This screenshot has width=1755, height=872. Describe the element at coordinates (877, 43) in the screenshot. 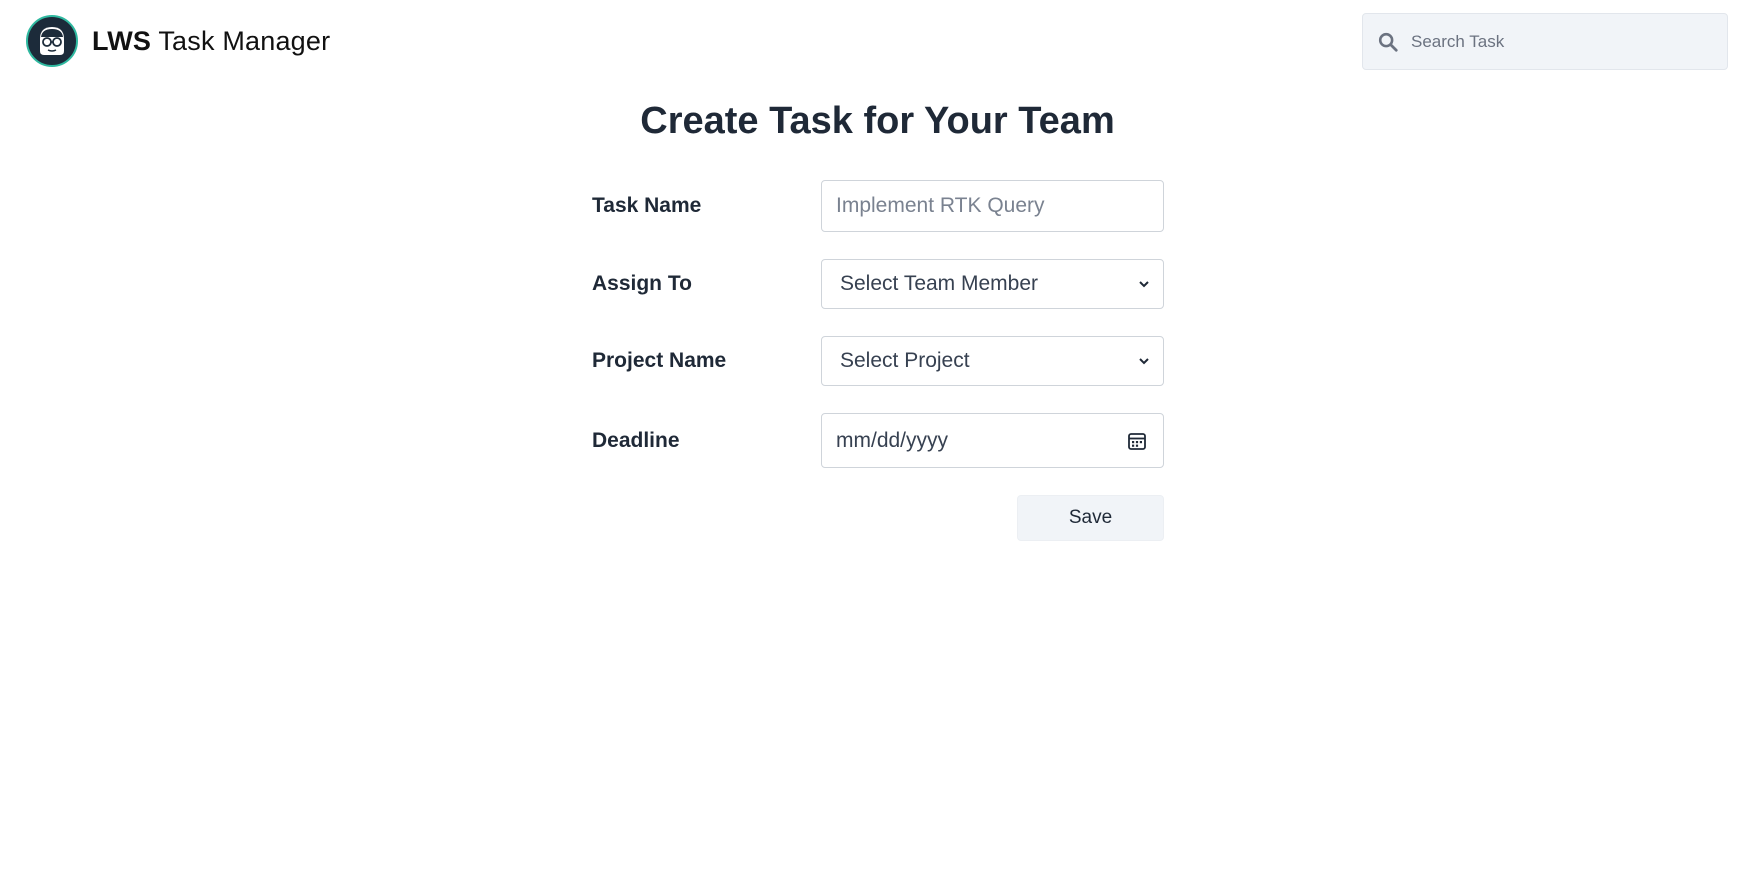

I see `header: LWS Task Manager` at that location.